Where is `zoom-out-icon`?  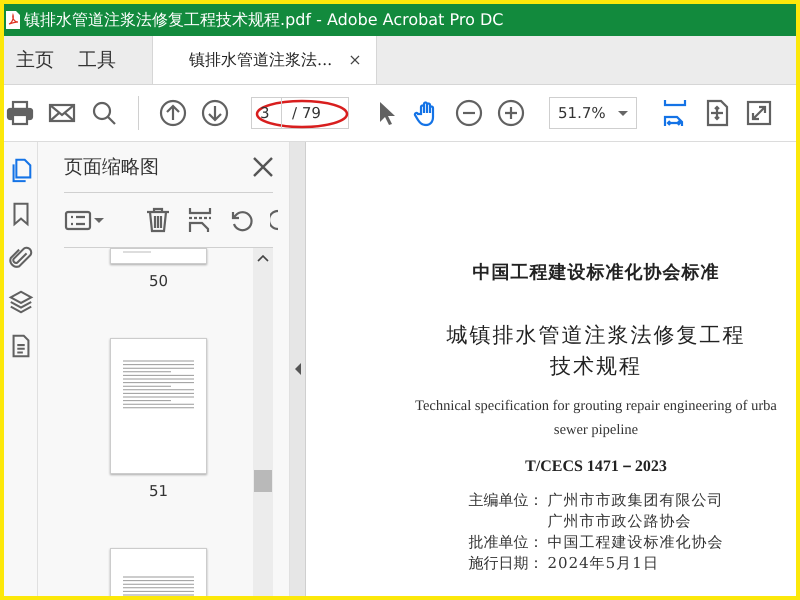 zoom-out-icon is located at coordinates (469, 113).